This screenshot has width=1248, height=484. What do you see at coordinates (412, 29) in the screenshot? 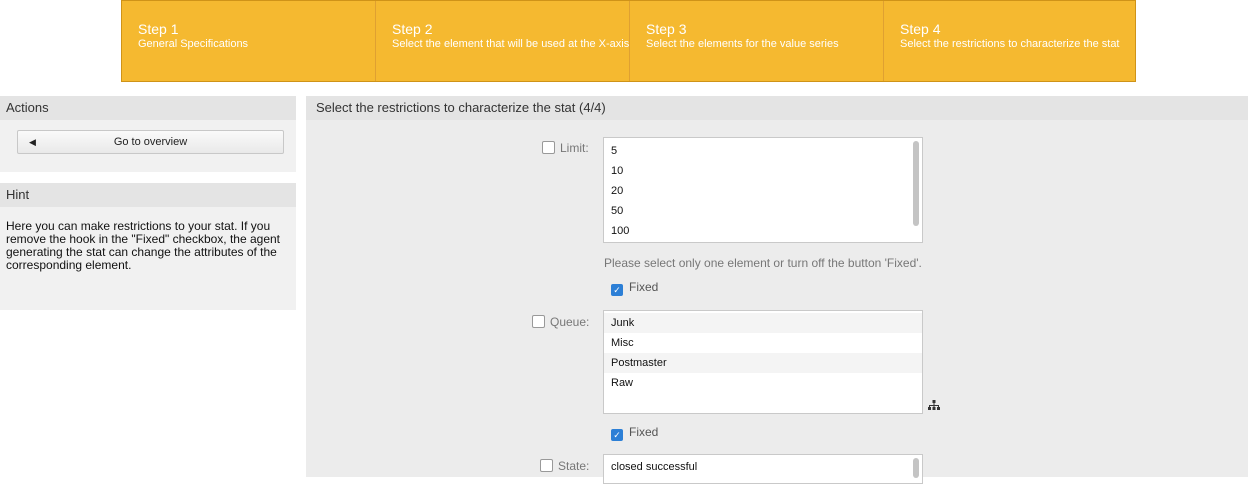
I see `step-number: Step 2` at bounding box center [412, 29].